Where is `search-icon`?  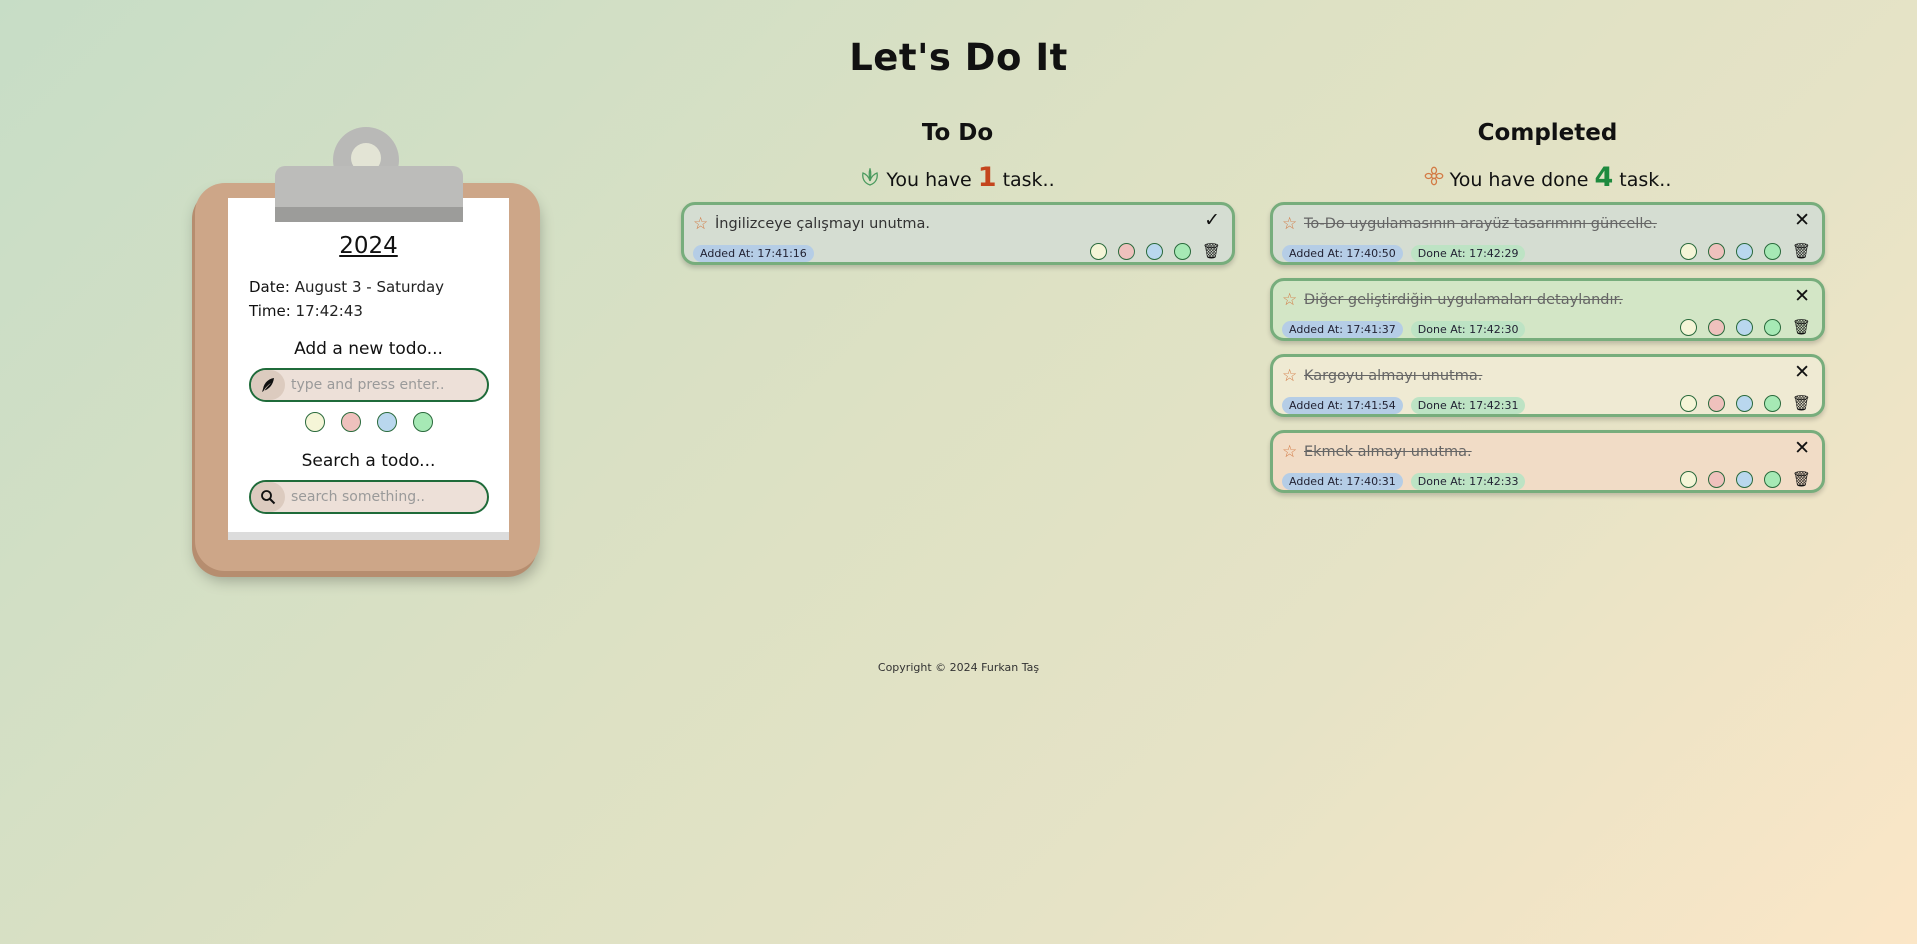 search-icon is located at coordinates (268, 497).